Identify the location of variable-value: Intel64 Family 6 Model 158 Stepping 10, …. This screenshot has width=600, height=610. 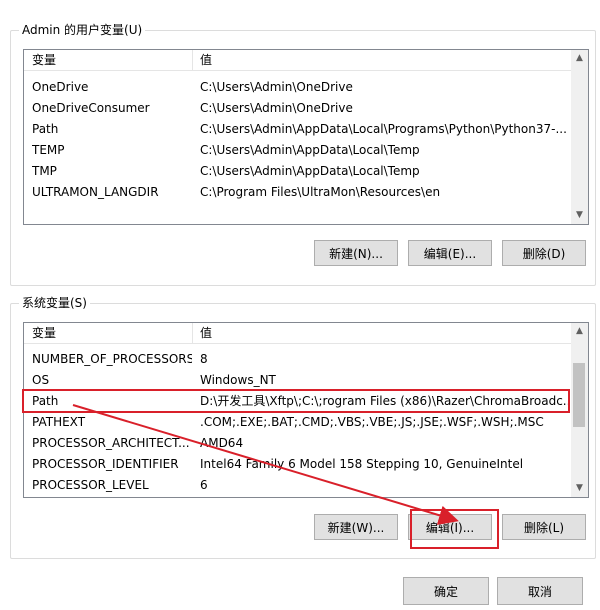
(362, 464).